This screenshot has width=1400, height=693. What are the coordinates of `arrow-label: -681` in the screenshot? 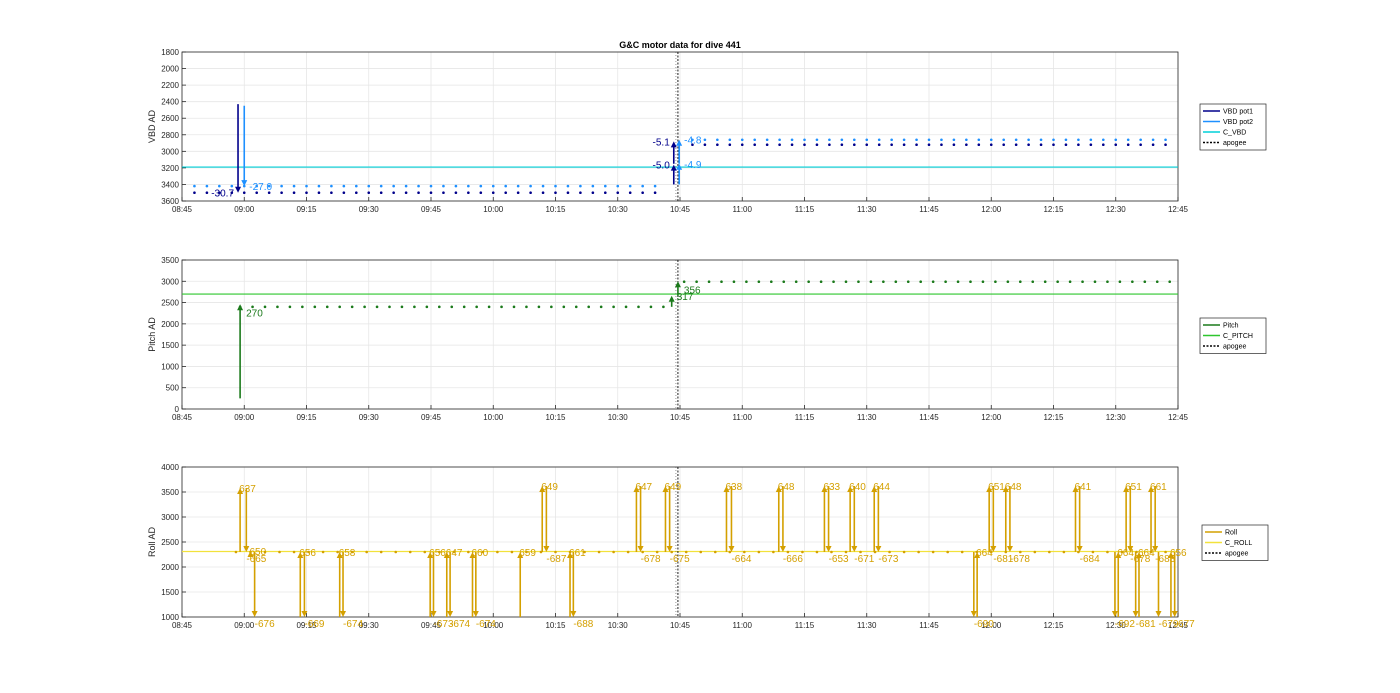 It's located at (1146, 624).